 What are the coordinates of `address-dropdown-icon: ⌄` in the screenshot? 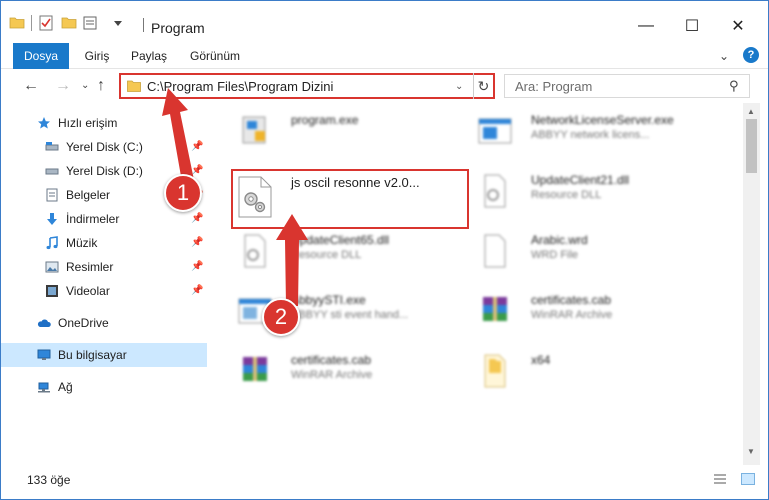 It's located at (459, 86).